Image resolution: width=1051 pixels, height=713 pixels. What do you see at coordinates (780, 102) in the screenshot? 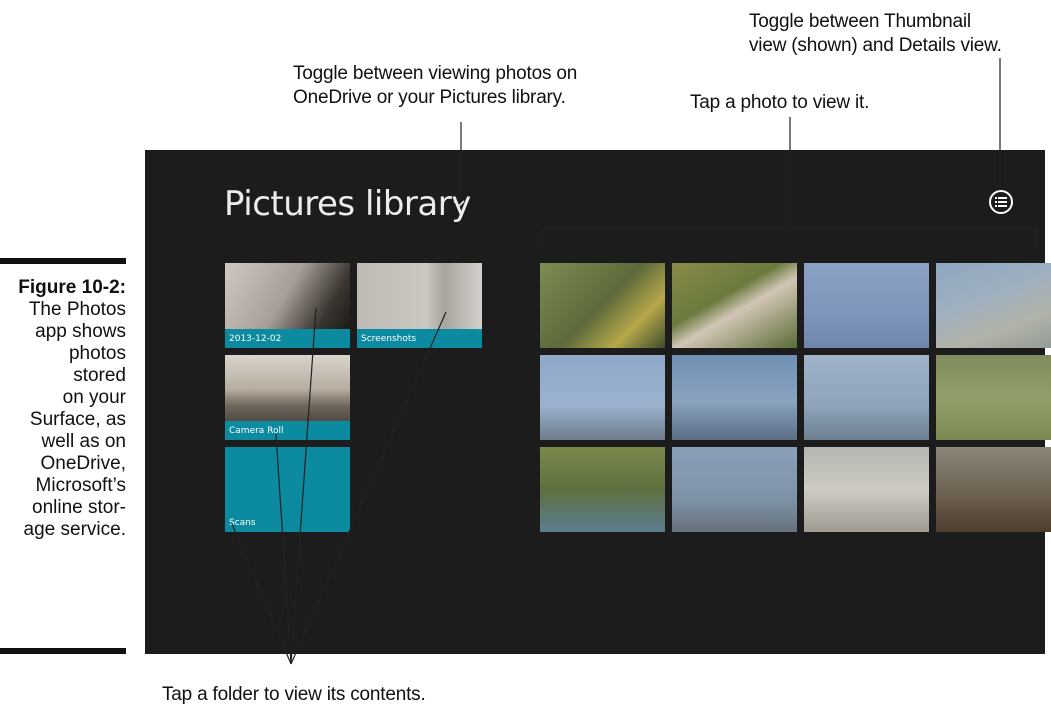
I see `callout-tap-photo: Tap a photo to view it.` at bounding box center [780, 102].